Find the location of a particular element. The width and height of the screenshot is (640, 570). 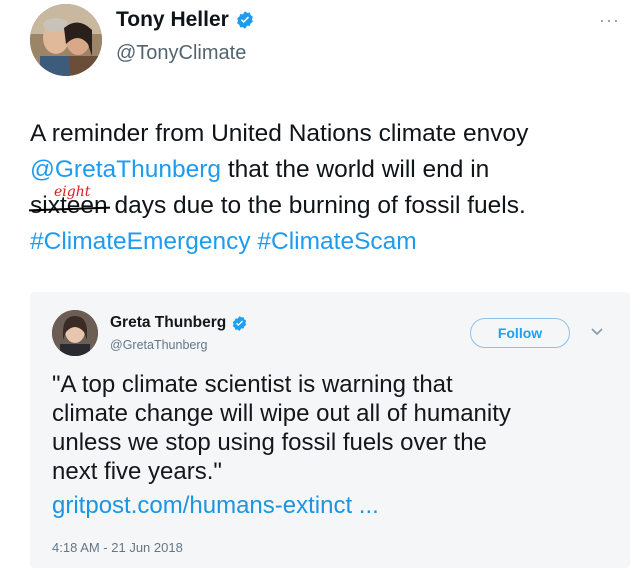

struck-word-wrapper: sixteen eight is located at coordinates (69, 204).